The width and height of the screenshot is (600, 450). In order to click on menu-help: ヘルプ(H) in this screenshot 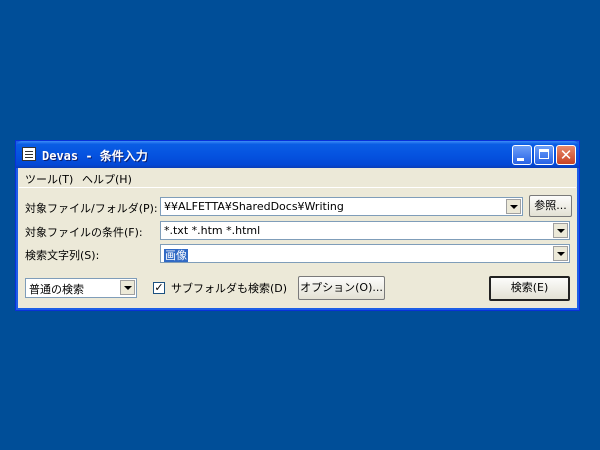, I will do `click(107, 179)`.